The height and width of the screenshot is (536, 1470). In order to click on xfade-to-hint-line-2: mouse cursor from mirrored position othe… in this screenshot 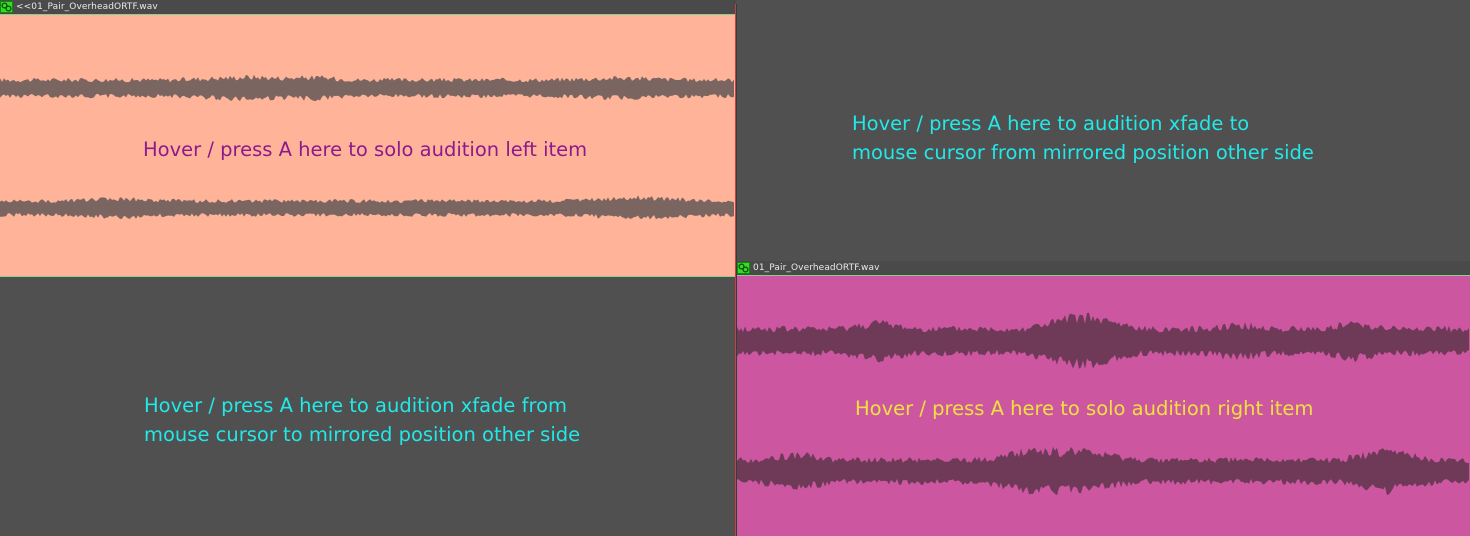, I will do `click(1083, 152)`.